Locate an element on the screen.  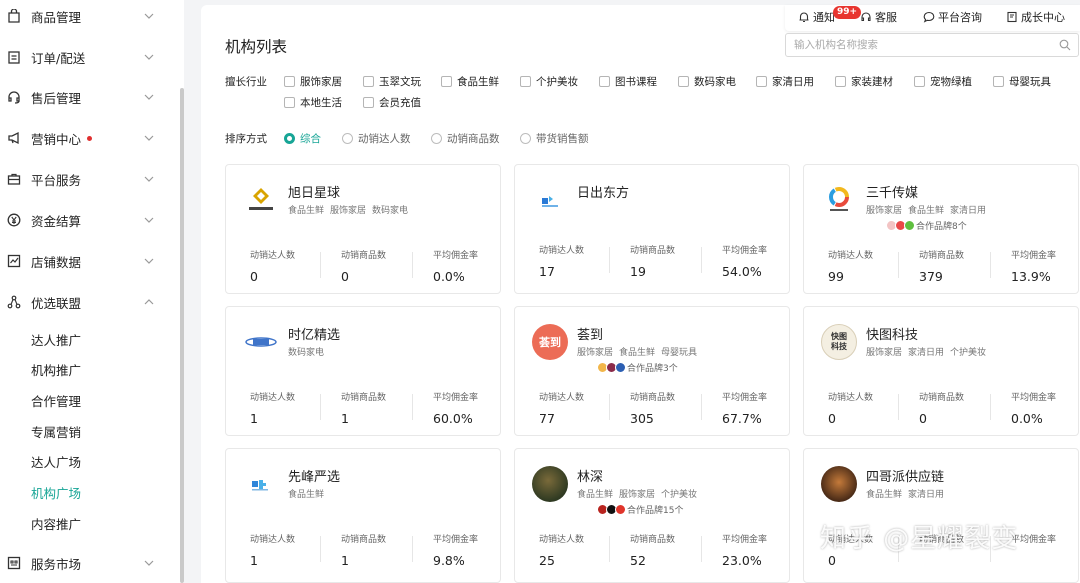
menu-label: 店铺数据 is located at coordinates (56, 262).